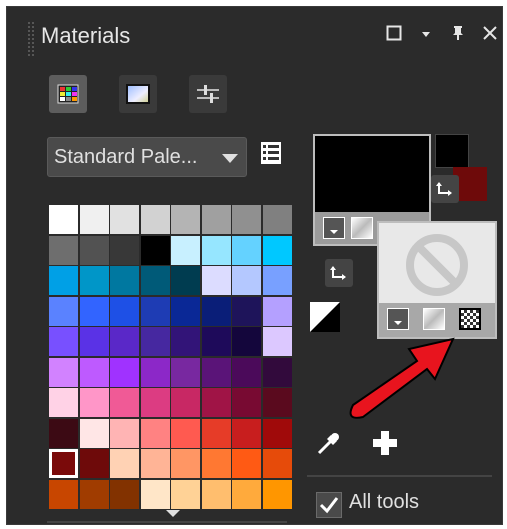 The image size is (507, 529). Describe the element at coordinates (362, 228) in the screenshot. I see `style-gradient-icon` at that location.